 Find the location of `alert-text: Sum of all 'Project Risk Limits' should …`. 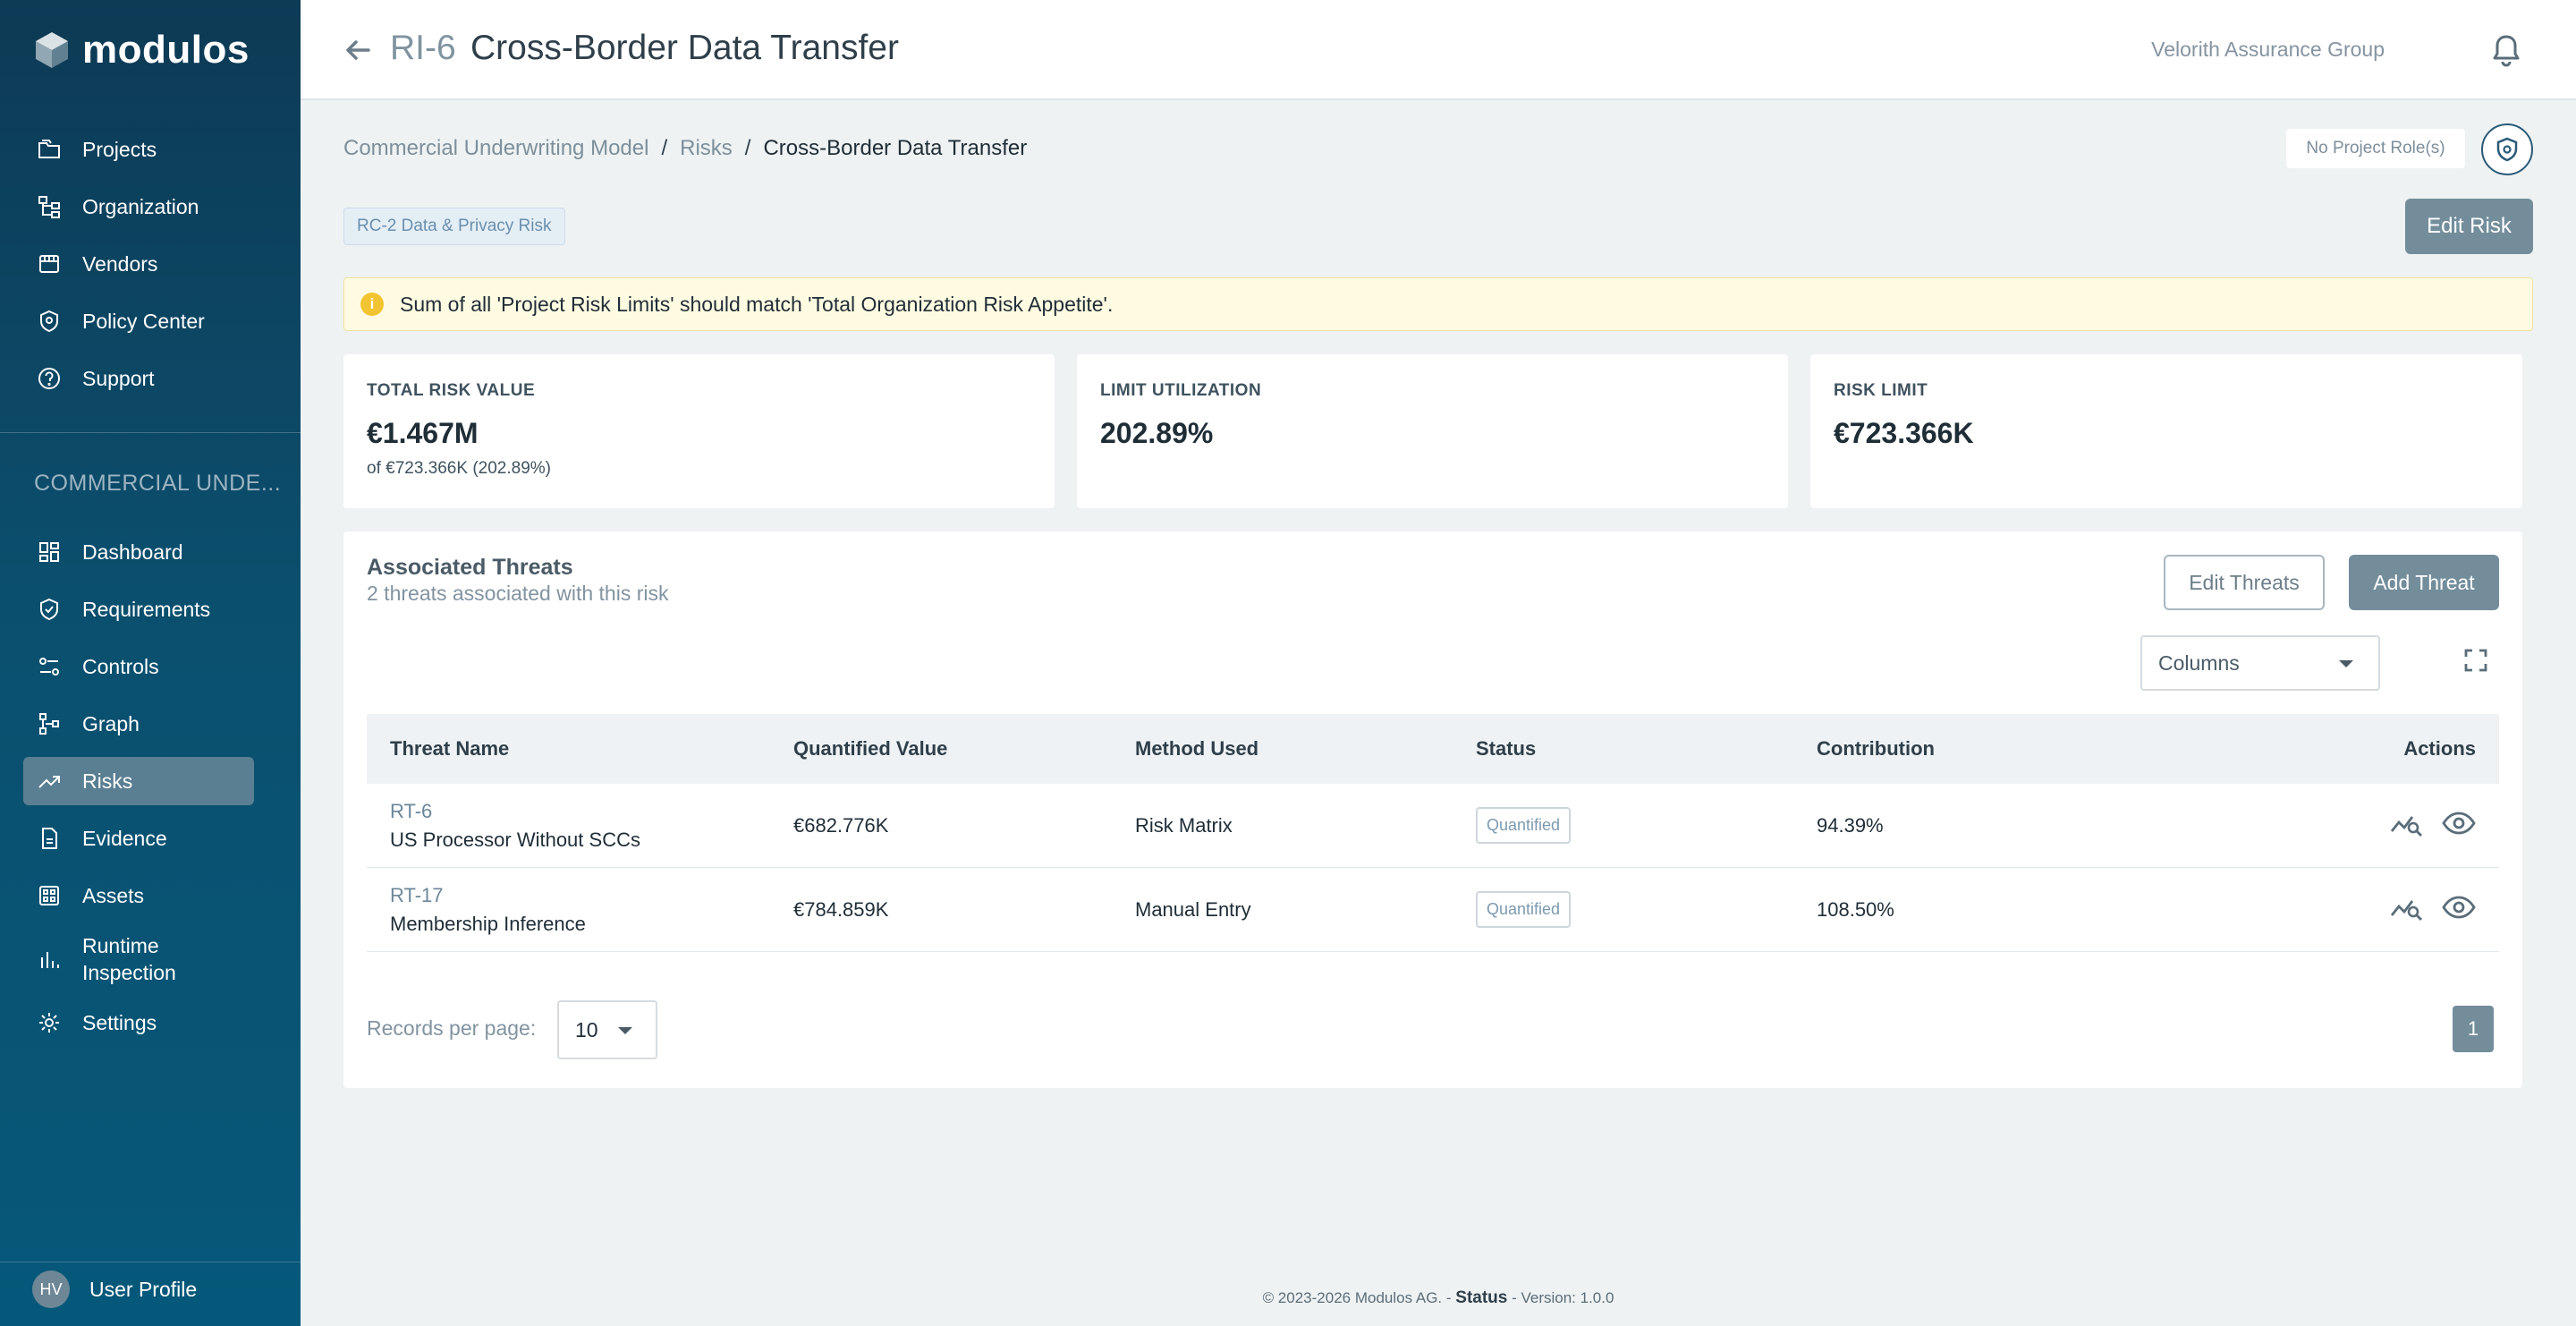

alert-text: Sum of all 'Project Risk Limits' should … is located at coordinates (757, 304).